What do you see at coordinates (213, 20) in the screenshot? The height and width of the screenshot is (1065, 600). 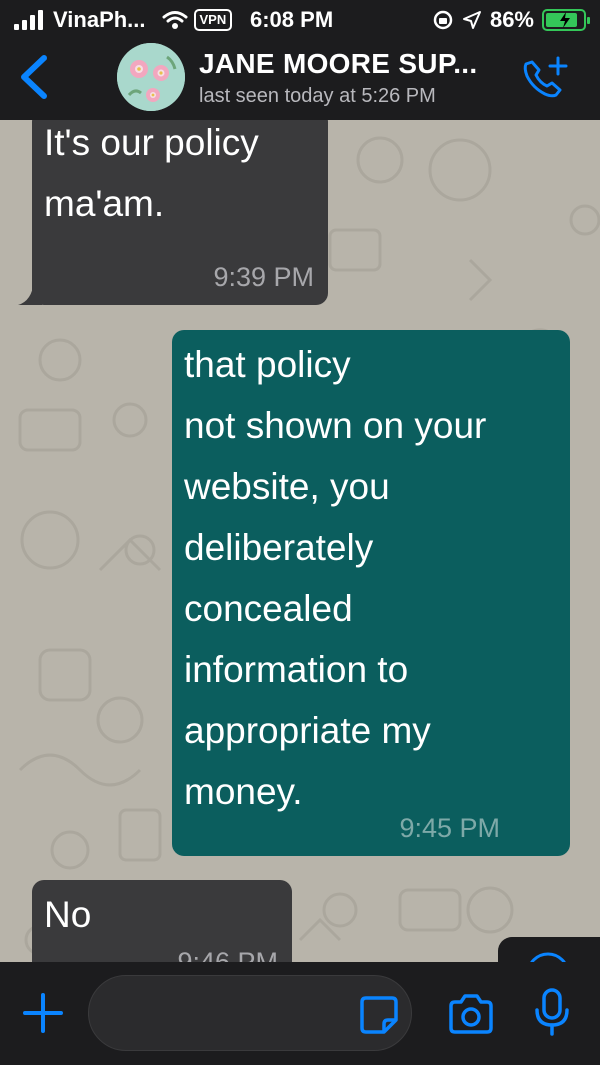 I see `vpn-badge: VPN` at bounding box center [213, 20].